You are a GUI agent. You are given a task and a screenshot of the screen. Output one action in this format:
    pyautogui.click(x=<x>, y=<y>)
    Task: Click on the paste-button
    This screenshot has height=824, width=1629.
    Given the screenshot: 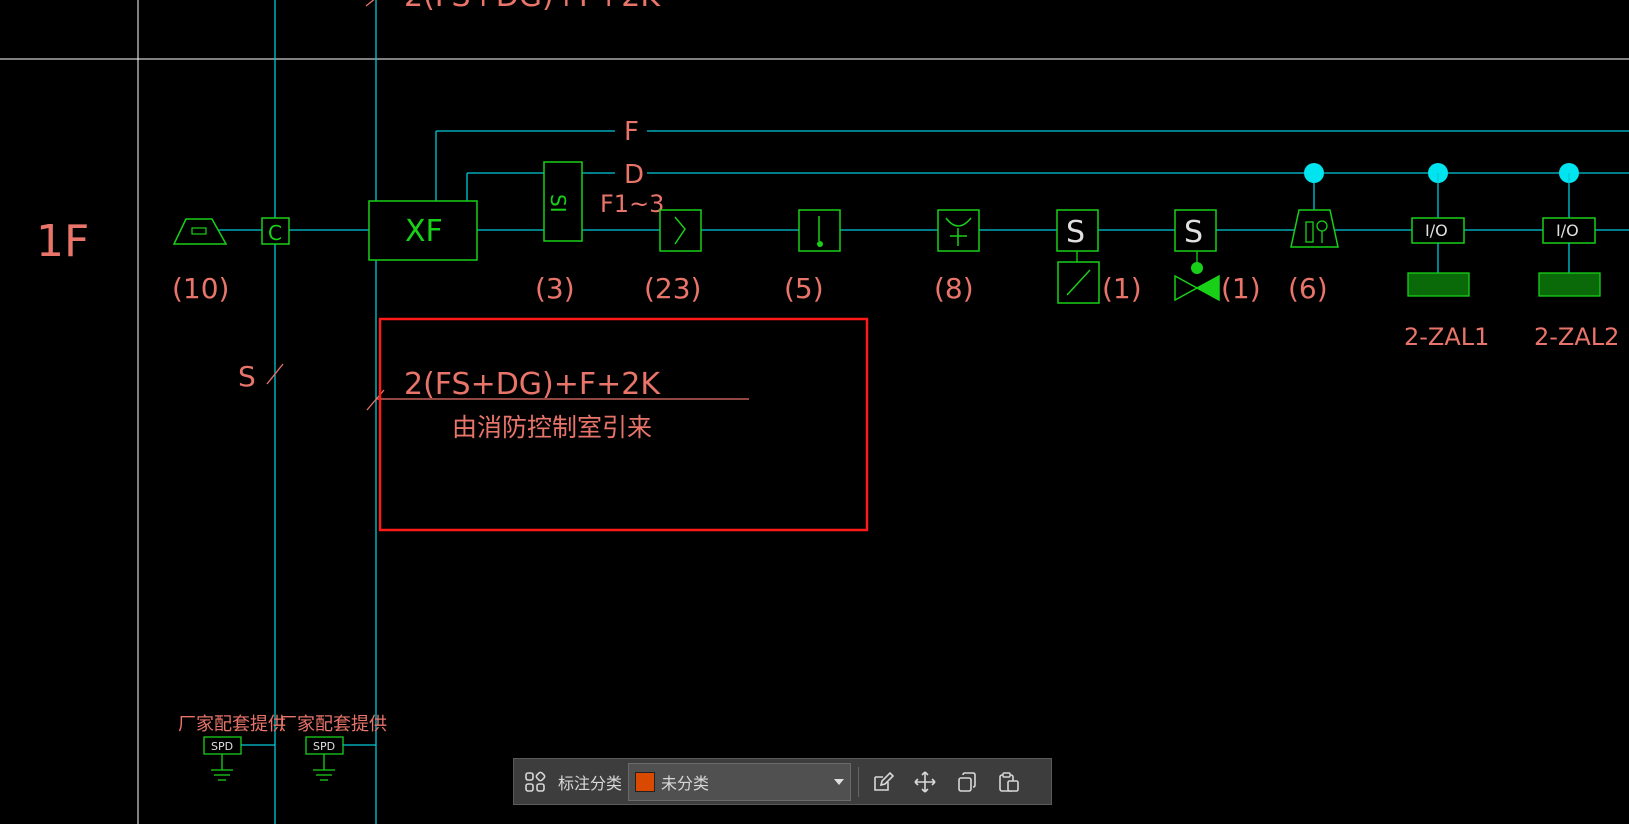 What is the action you would take?
    pyautogui.click(x=1009, y=782)
    